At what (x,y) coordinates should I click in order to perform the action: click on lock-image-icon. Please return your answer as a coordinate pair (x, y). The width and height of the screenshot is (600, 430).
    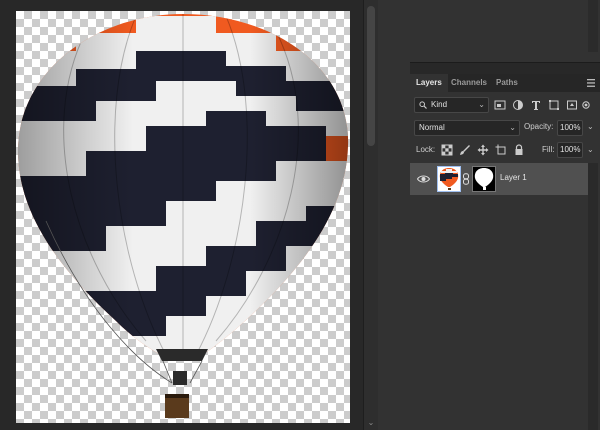
    Looking at the image, I should click on (465, 150).